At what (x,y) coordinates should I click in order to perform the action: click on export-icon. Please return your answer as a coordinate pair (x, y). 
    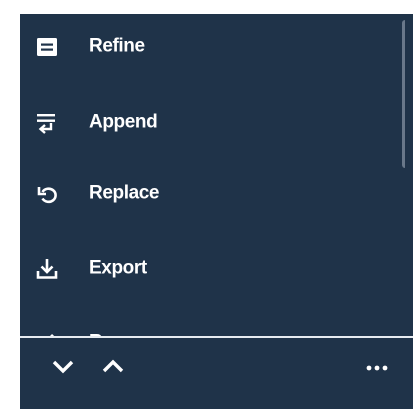
    Looking at the image, I should click on (47, 269).